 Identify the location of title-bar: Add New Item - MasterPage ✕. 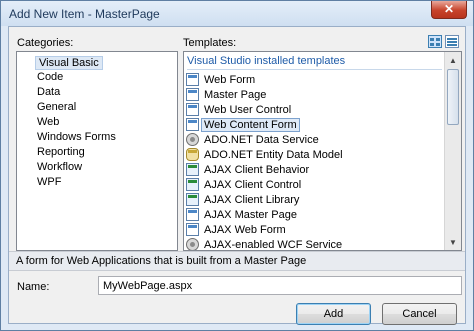
(237, 13).